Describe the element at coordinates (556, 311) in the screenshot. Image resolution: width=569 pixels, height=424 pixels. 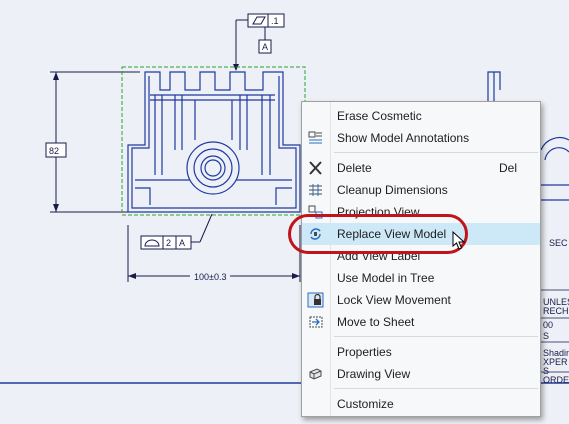
I see `title-block-text-2: RECHED` at that location.